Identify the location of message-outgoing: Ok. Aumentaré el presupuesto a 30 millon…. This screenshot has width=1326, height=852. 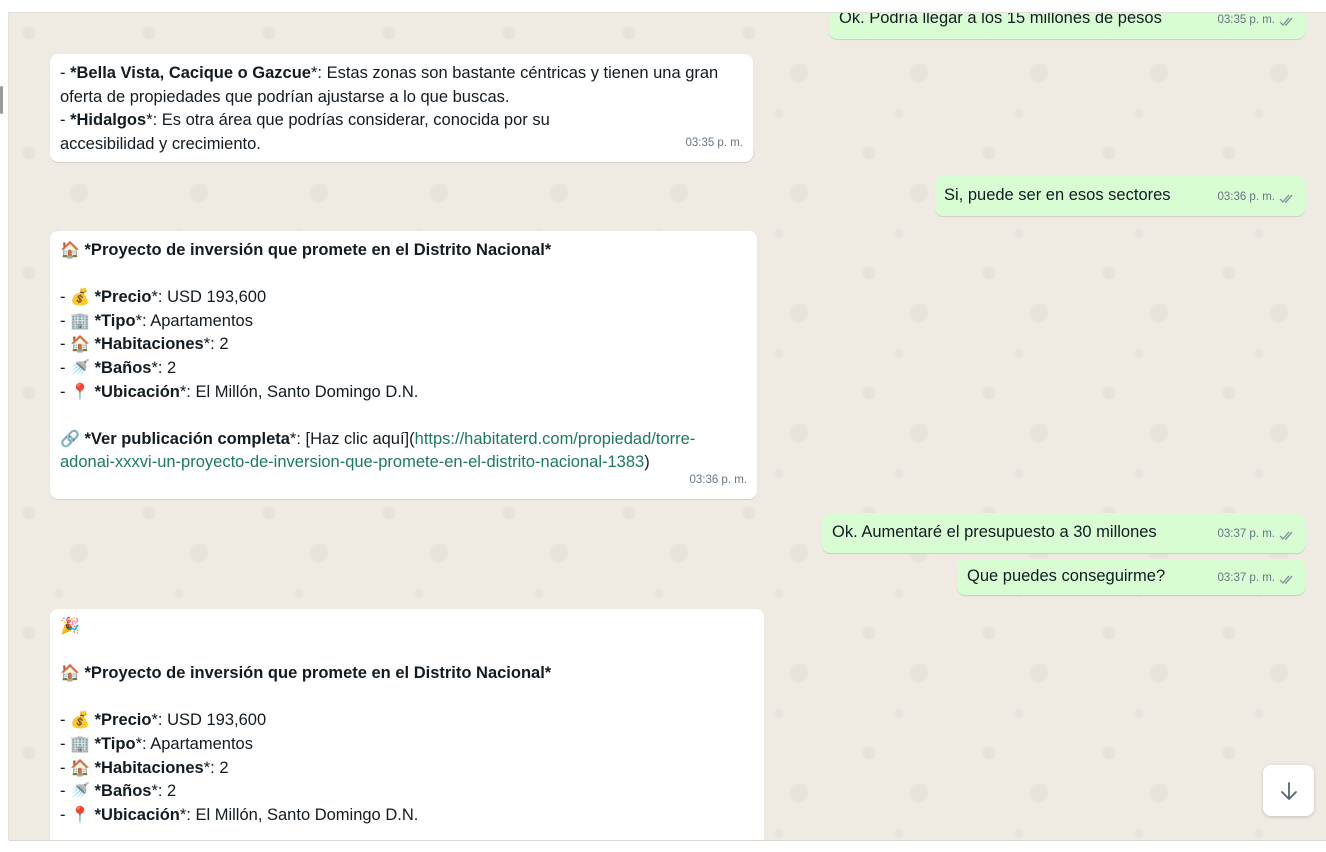
(1063, 533).